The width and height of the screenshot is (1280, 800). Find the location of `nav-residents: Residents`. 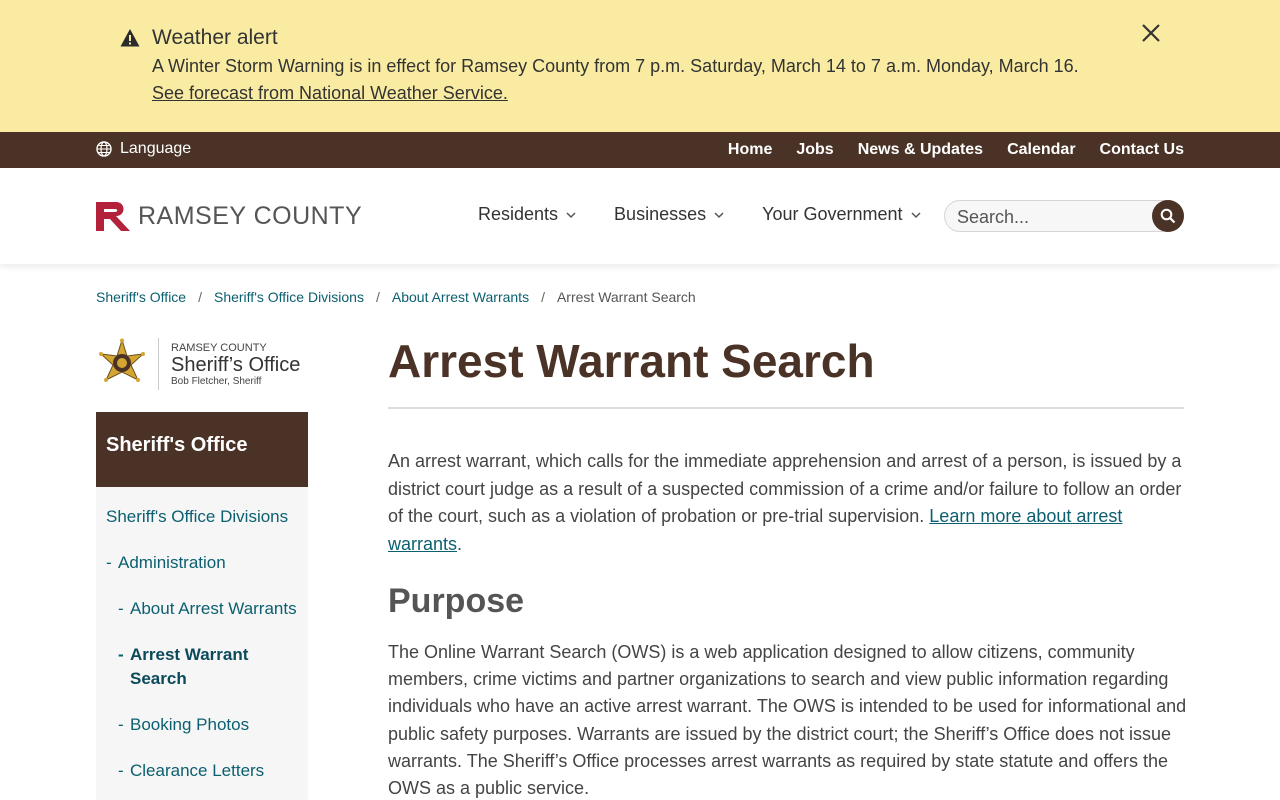

nav-residents: Residents is located at coordinates (527, 214).